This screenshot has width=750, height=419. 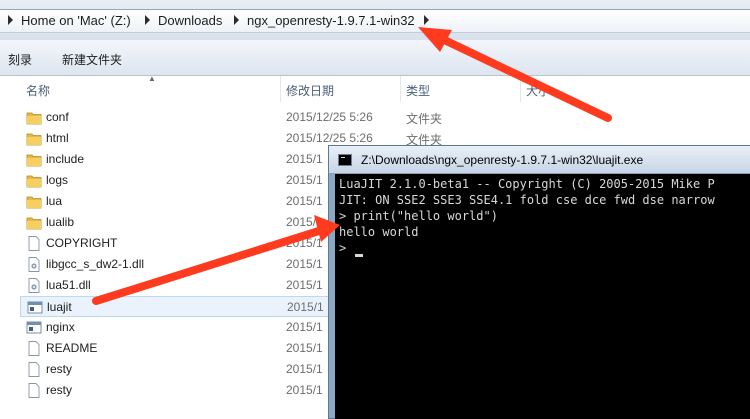 I want to click on column-name: 名称, so click(x=38, y=90).